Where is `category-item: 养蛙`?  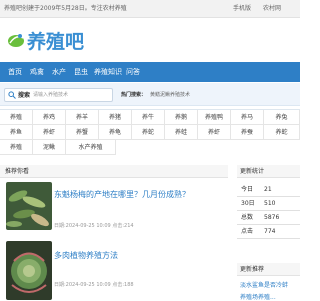 category-item: 养蛙 is located at coordinates (181, 132).